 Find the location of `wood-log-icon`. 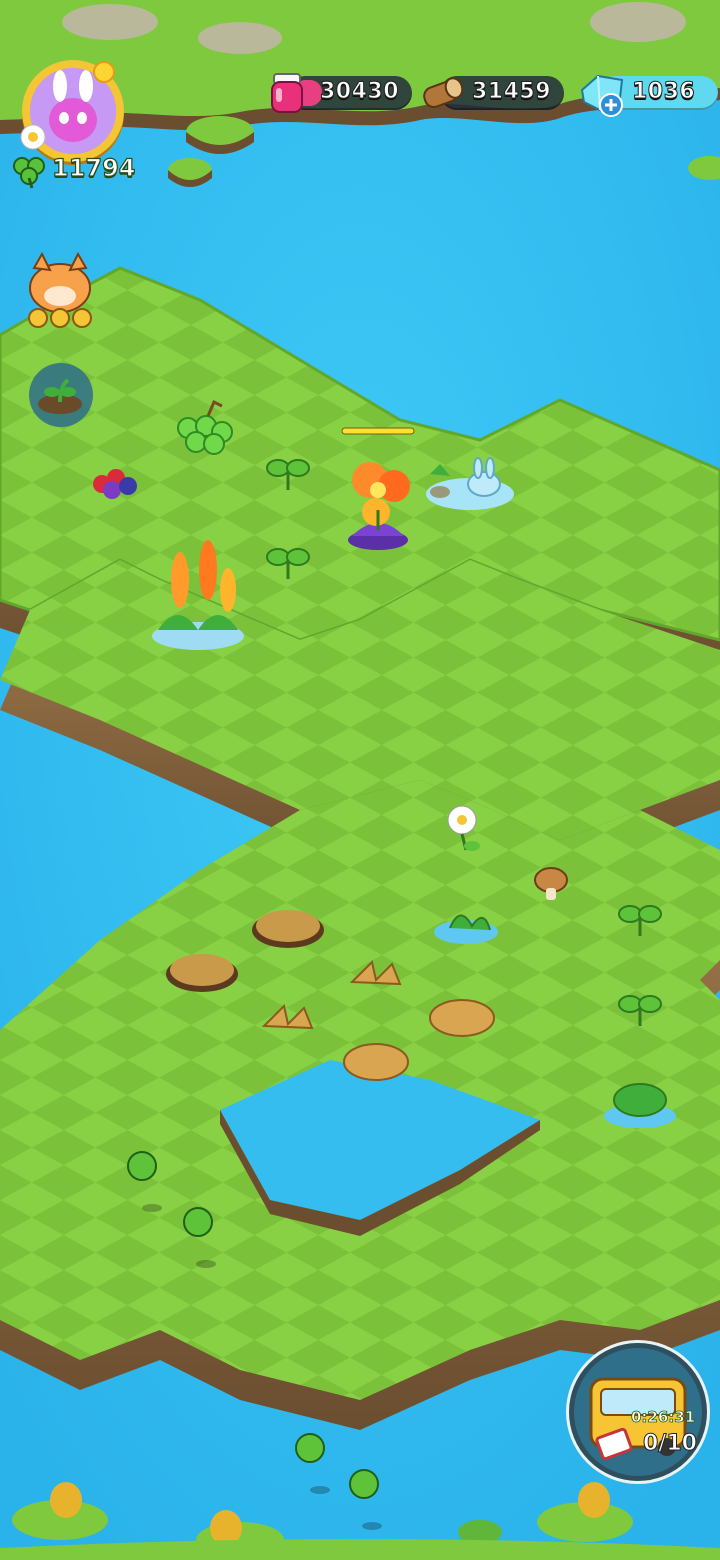

wood-log-icon is located at coordinates (443, 93).